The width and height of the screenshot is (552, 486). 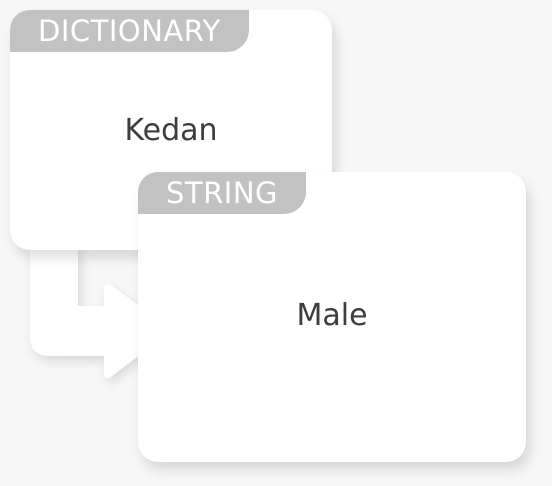 I want to click on string-value: Male, so click(x=332, y=315).